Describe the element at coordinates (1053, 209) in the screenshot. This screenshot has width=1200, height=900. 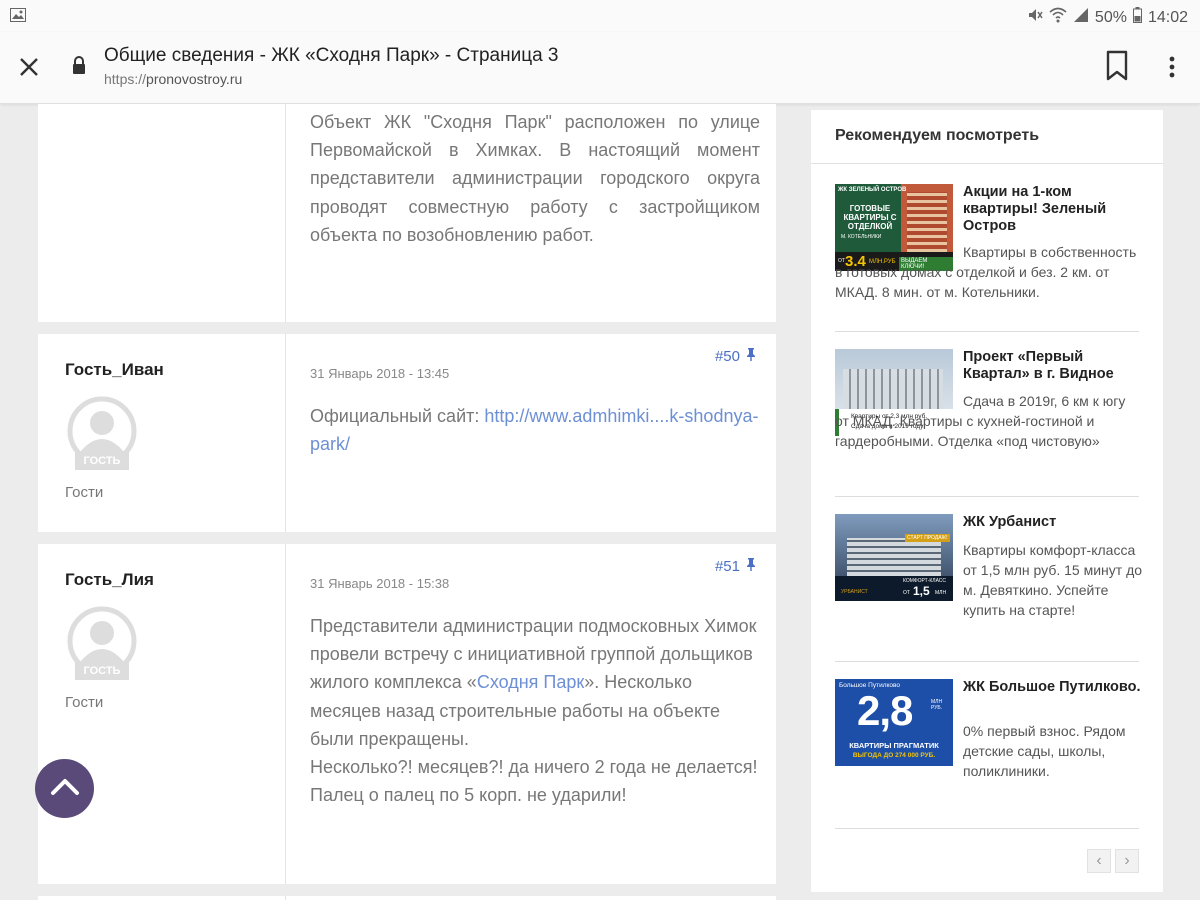
I see `recommendation-title: Акции на 1-ком квартиры! Зеленый Остров` at that location.